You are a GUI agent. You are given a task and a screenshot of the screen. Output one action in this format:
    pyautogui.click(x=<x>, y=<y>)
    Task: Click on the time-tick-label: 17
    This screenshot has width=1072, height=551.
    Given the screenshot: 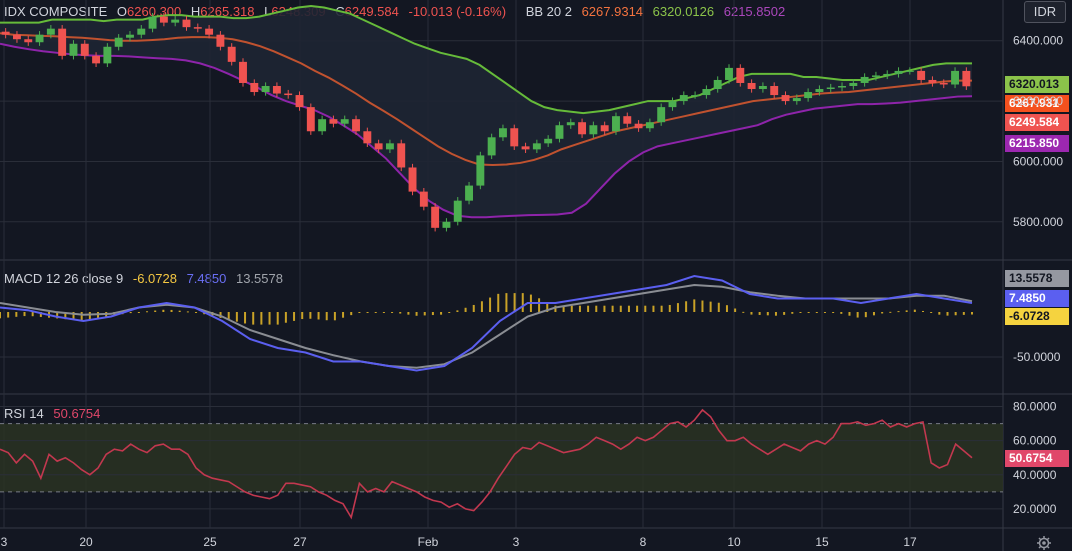 What is the action you would take?
    pyautogui.click(x=910, y=542)
    